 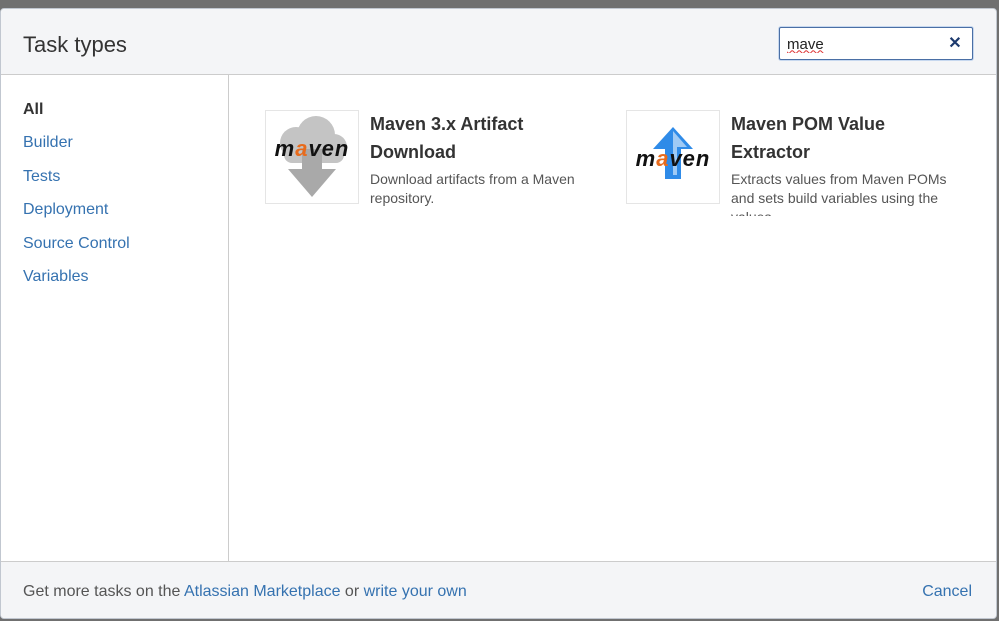 What do you see at coordinates (498, 42) in the screenshot?
I see `dialog-header: Task types ✕` at bounding box center [498, 42].